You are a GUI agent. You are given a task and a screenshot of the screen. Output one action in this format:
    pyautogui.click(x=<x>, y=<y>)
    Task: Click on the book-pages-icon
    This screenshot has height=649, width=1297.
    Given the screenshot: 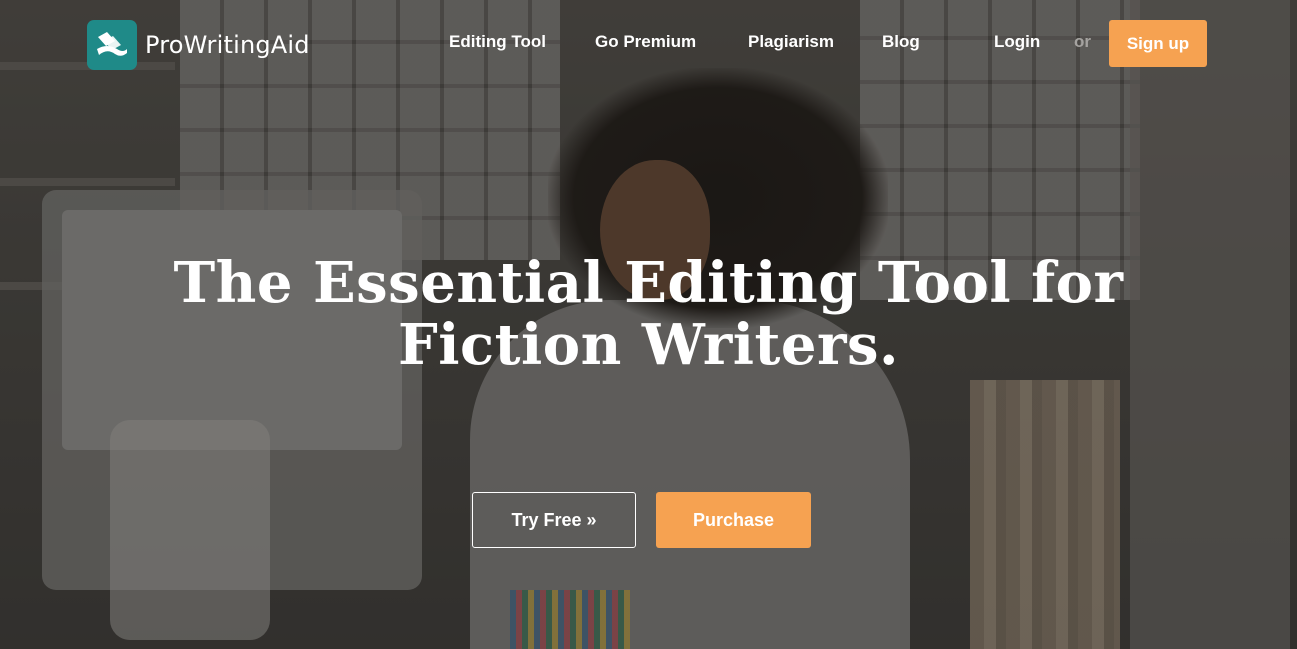 What is the action you would take?
    pyautogui.click(x=112, y=45)
    